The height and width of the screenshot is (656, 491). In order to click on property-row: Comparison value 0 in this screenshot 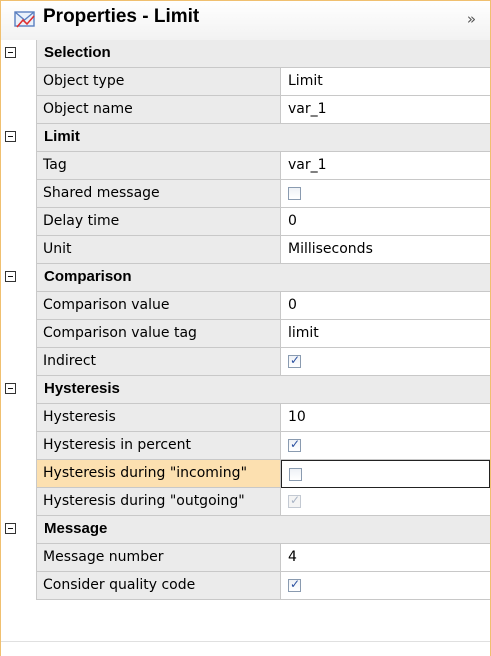, I will do `click(245, 306)`.